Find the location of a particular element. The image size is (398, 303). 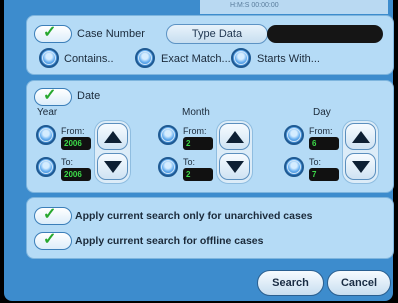

month-to-radio is located at coordinates (168, 167).